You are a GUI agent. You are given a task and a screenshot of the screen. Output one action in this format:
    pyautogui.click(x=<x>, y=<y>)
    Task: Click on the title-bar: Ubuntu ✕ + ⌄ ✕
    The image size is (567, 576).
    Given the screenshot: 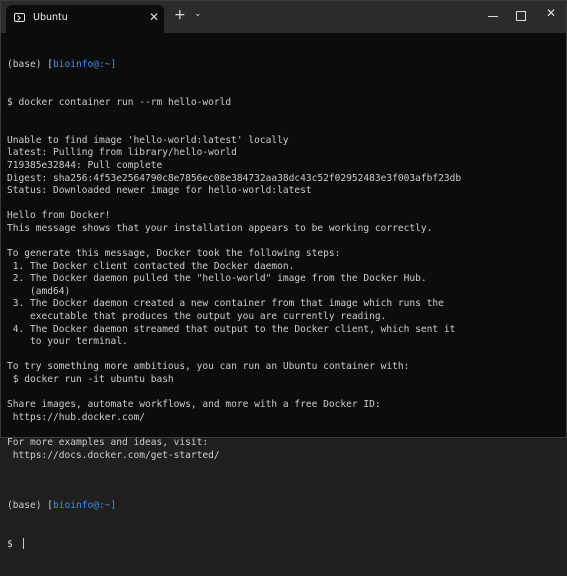 What is the action you would take?
    pyautogui.click(x=283, y=17)
    